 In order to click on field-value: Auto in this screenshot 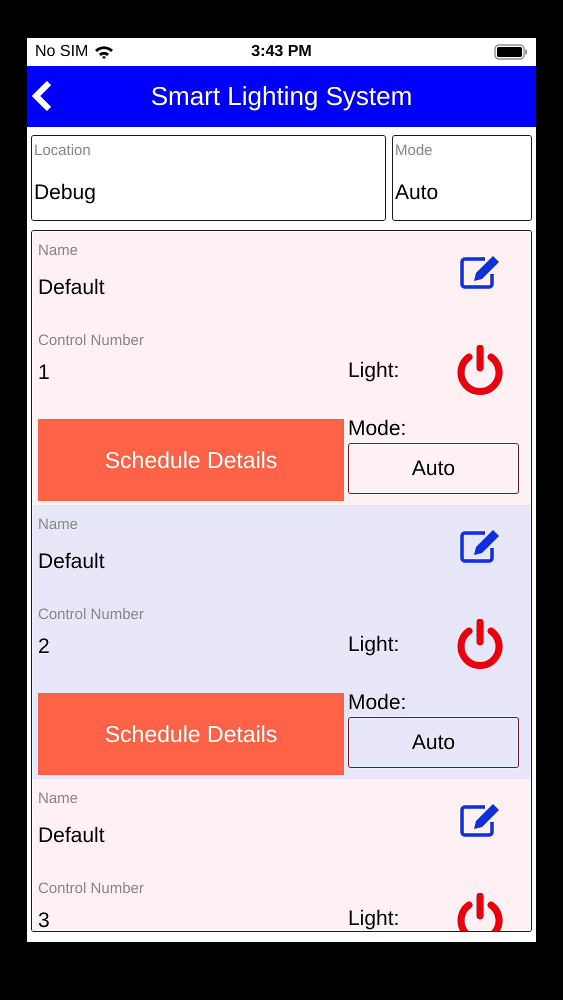, I will do `click(417, 193)`.